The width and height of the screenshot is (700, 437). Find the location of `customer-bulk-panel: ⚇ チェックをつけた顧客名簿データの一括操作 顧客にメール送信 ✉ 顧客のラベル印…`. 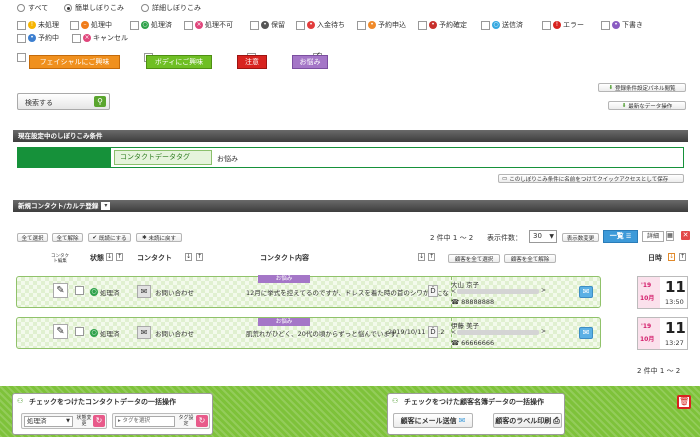

customer-bulk-panel: ⚇ チェックをつけた顧客名簿データの一括操作 顧客にメール送信 ✉ 顧客のラベル印… is located at coordinates (476, 414).